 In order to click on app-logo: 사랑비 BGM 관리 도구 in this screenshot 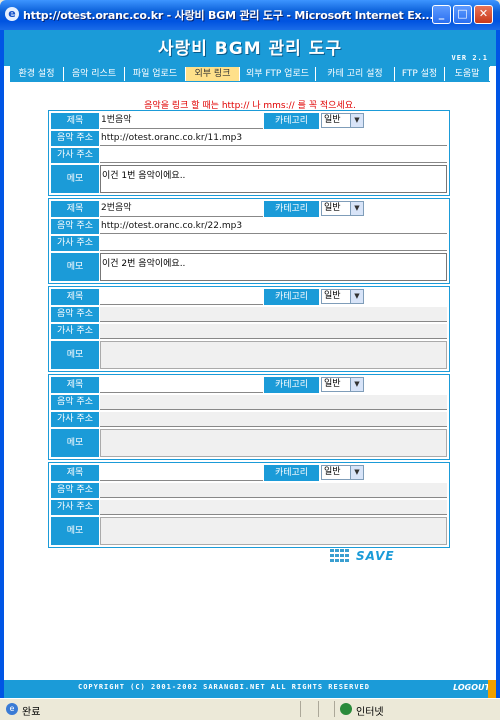, I will do `click(250, 49)`.